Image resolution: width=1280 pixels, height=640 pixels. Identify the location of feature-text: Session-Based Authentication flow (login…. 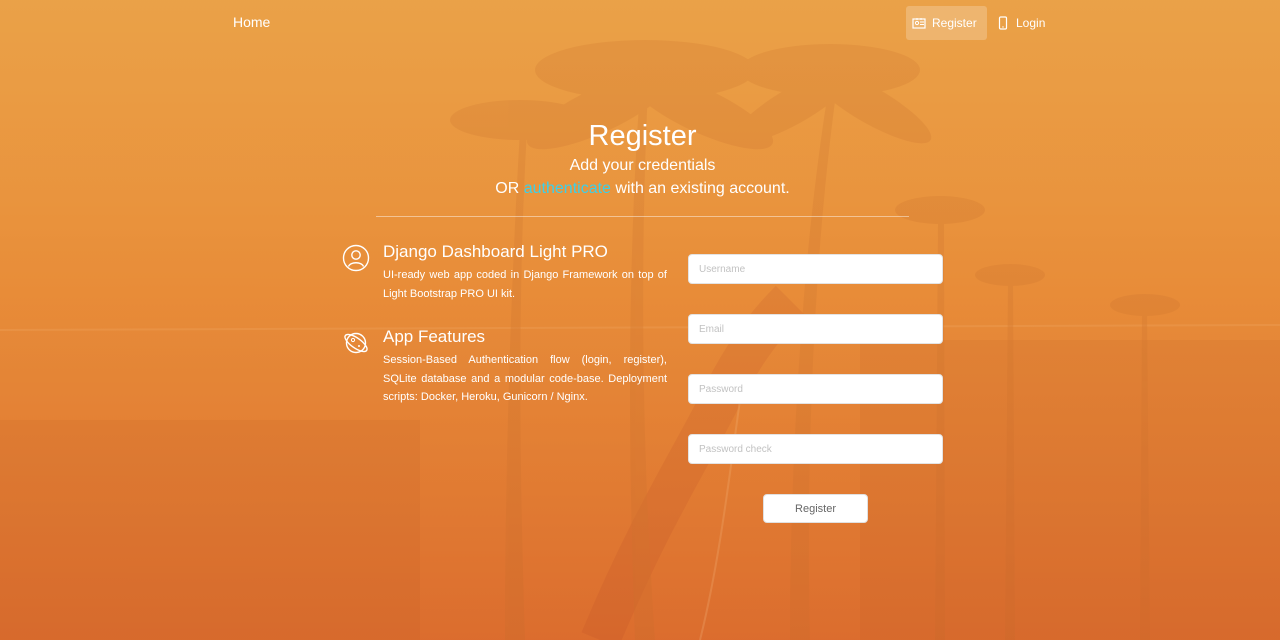
(525, 378).